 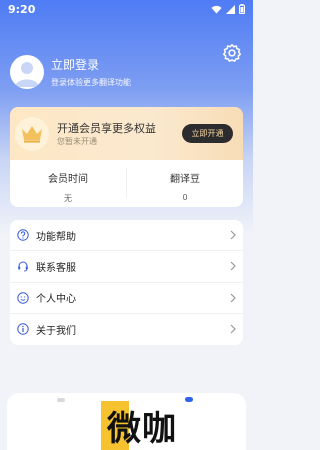 I want to click on vip-card: 开通会员享更多权益 您暂未开通 立即开通, so click(x=126, y=133).